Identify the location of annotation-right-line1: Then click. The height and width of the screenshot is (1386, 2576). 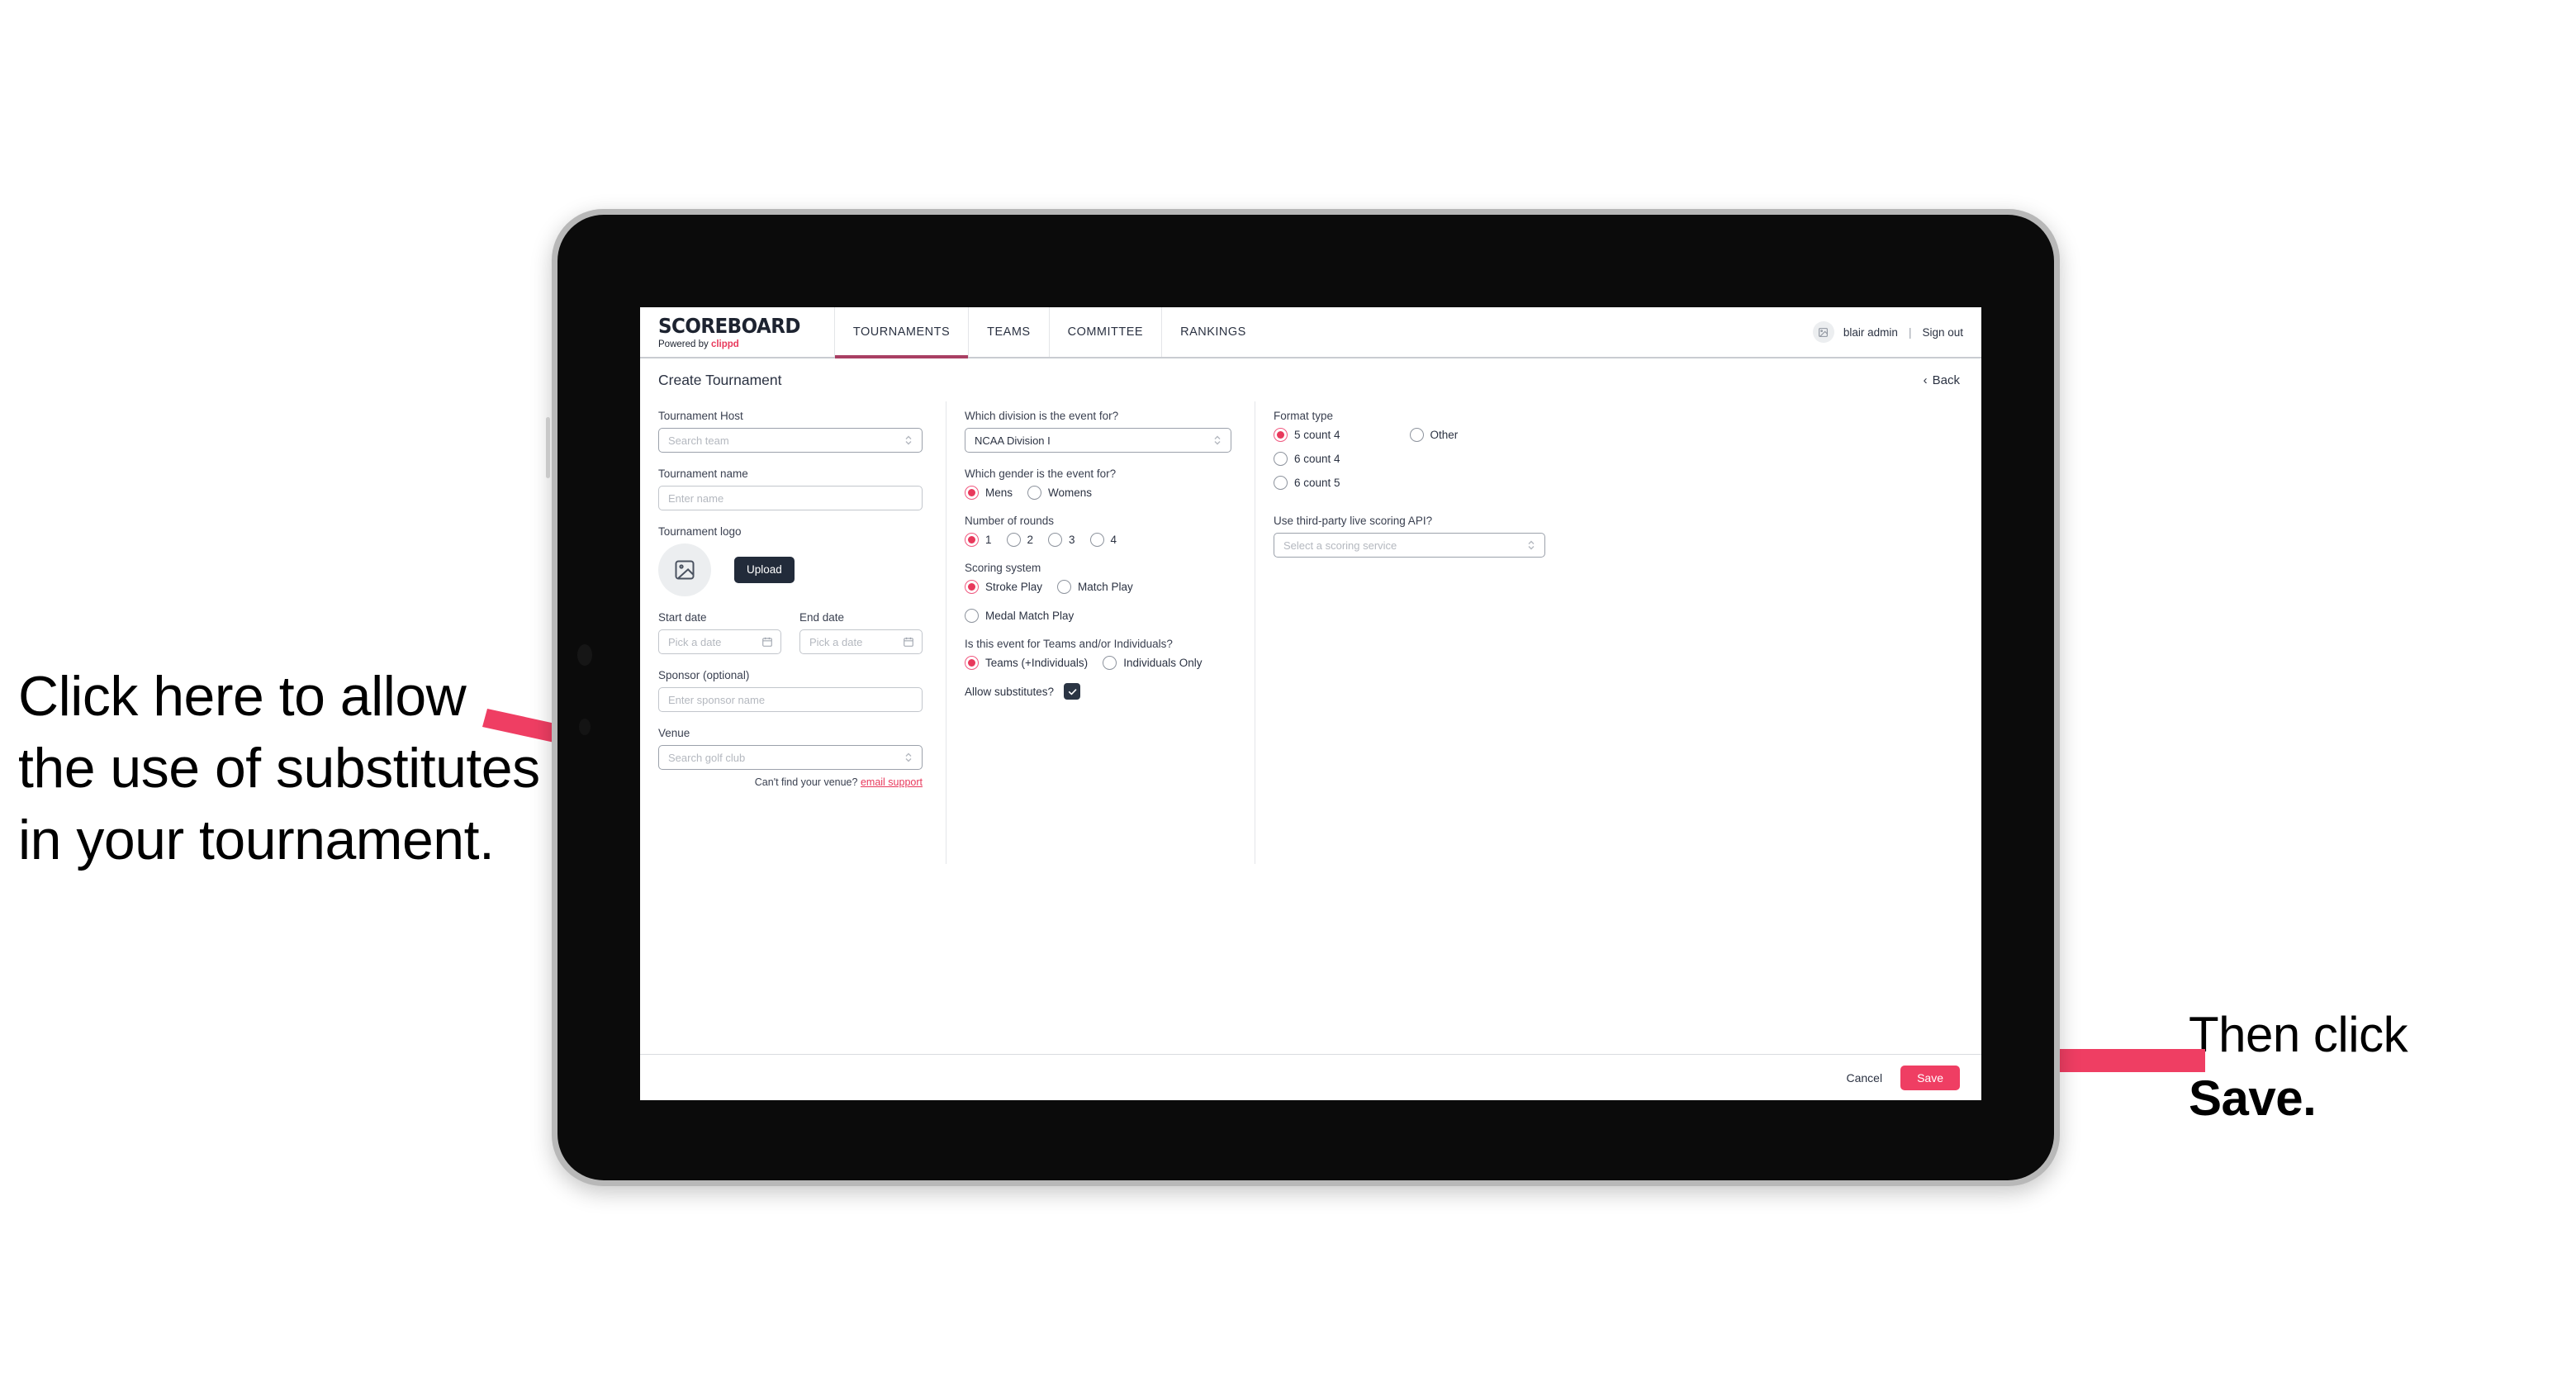
(2298, 1034).